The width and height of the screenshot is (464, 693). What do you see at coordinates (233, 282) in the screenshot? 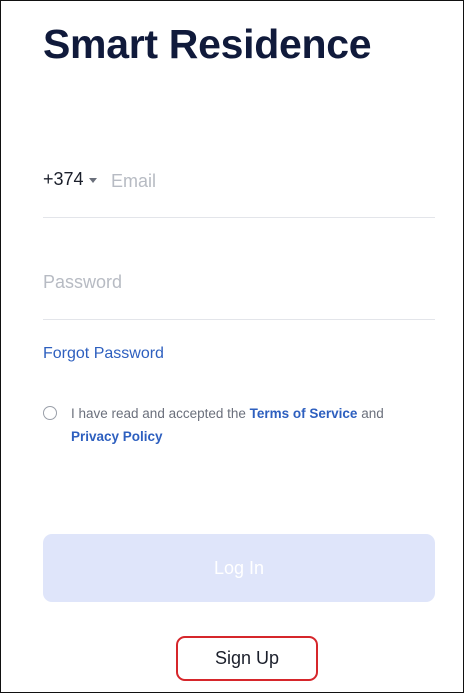
I see `password-input` at bounding box center [233, 282].